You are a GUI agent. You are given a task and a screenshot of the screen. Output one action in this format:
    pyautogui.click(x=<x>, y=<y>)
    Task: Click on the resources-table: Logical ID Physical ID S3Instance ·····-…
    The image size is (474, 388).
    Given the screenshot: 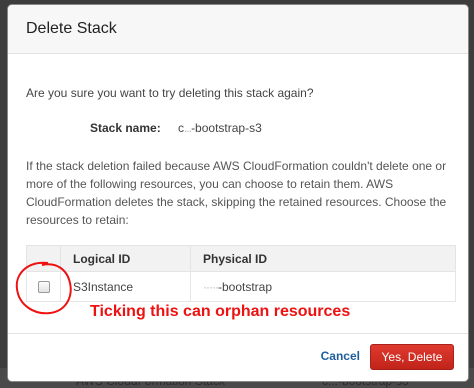 What is the action you would take?
    pyautogui.click(x=241, y=273)
    